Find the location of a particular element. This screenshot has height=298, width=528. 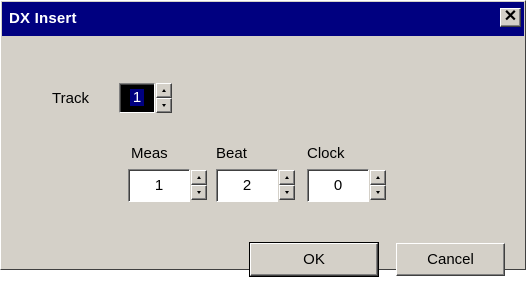

beat-spinner is located at coordinates (287, 185).